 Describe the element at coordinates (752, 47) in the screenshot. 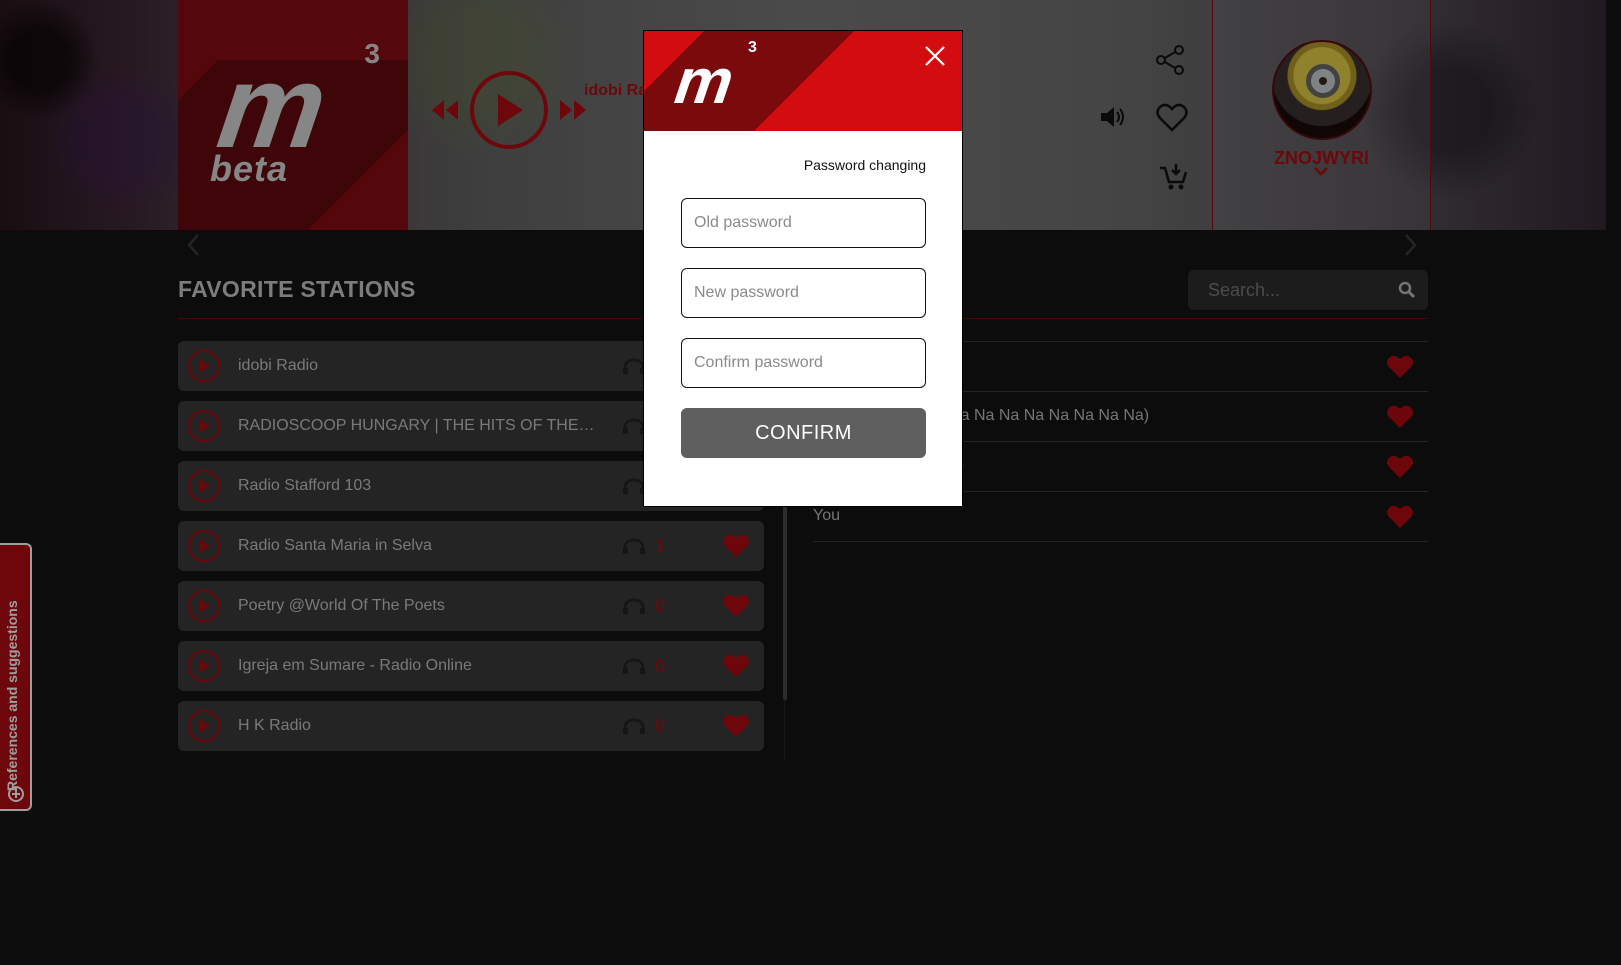

I see `modal-logo-superscript: 3` at that location.